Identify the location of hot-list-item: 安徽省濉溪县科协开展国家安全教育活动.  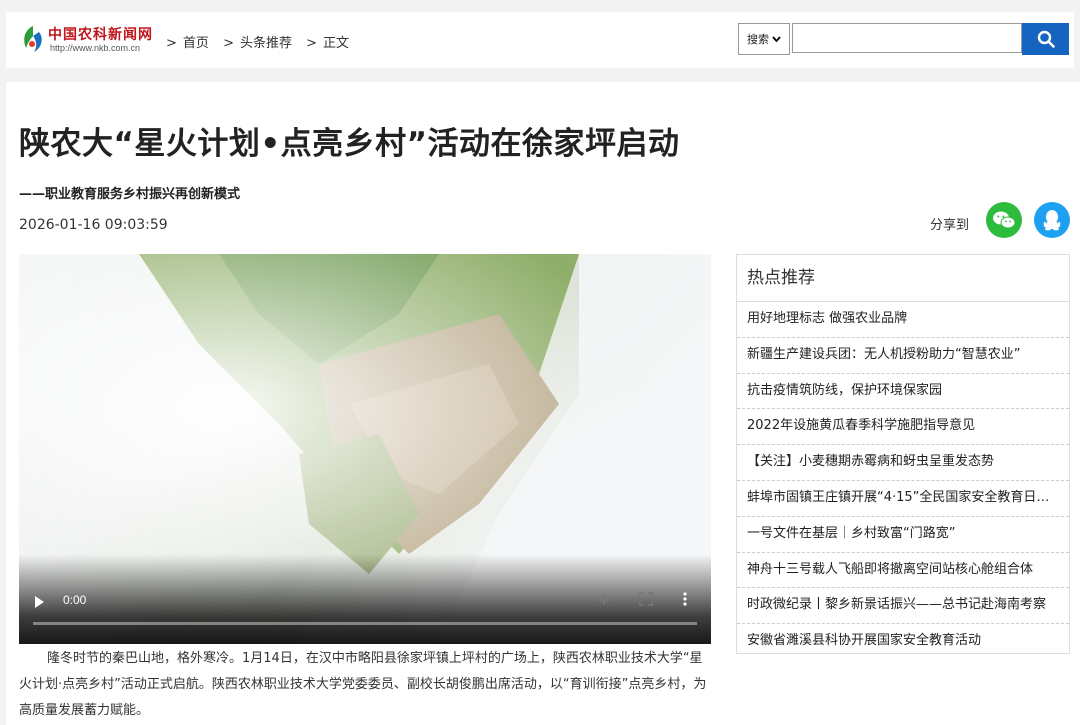
(903, 641).